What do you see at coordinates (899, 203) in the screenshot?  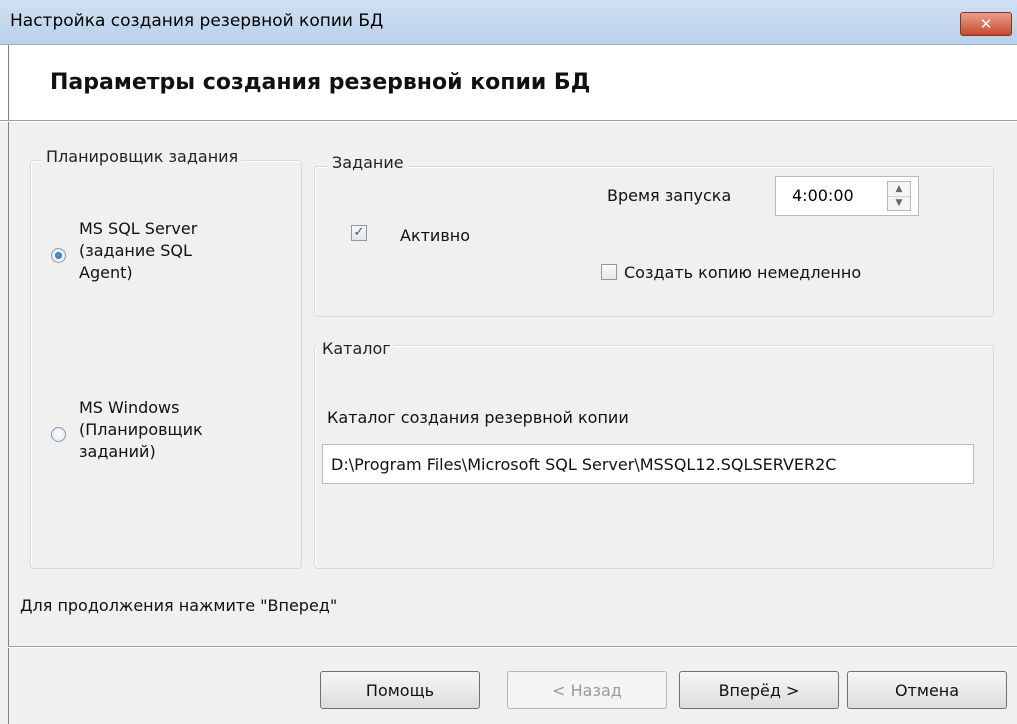 I see `spin-down-icon: ▼` at bounding box center [899, 203].